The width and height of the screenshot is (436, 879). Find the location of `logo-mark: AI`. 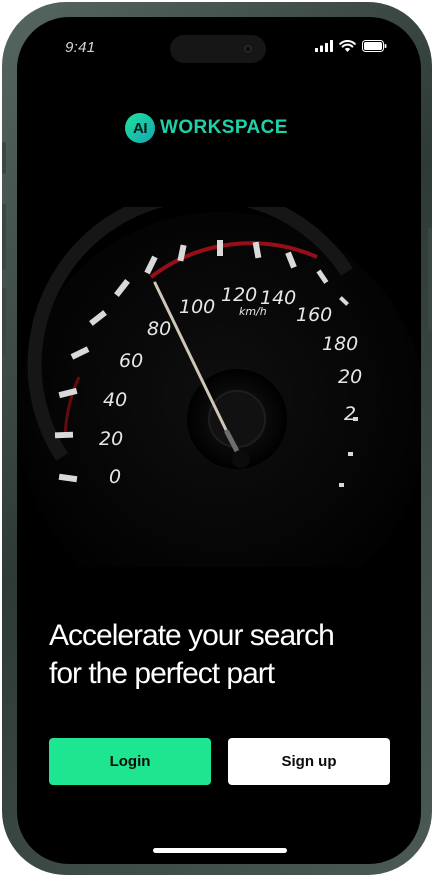

logo-mark: AI is located at coordinates (140, 128).